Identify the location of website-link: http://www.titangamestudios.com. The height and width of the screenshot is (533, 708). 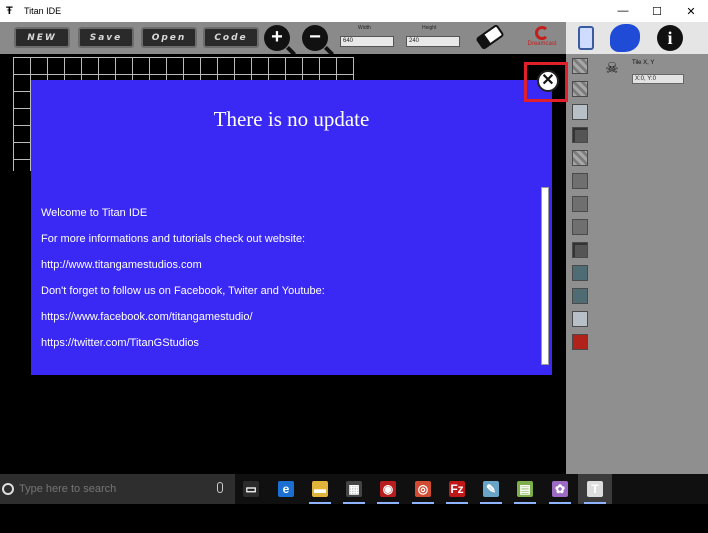
(183, 265).